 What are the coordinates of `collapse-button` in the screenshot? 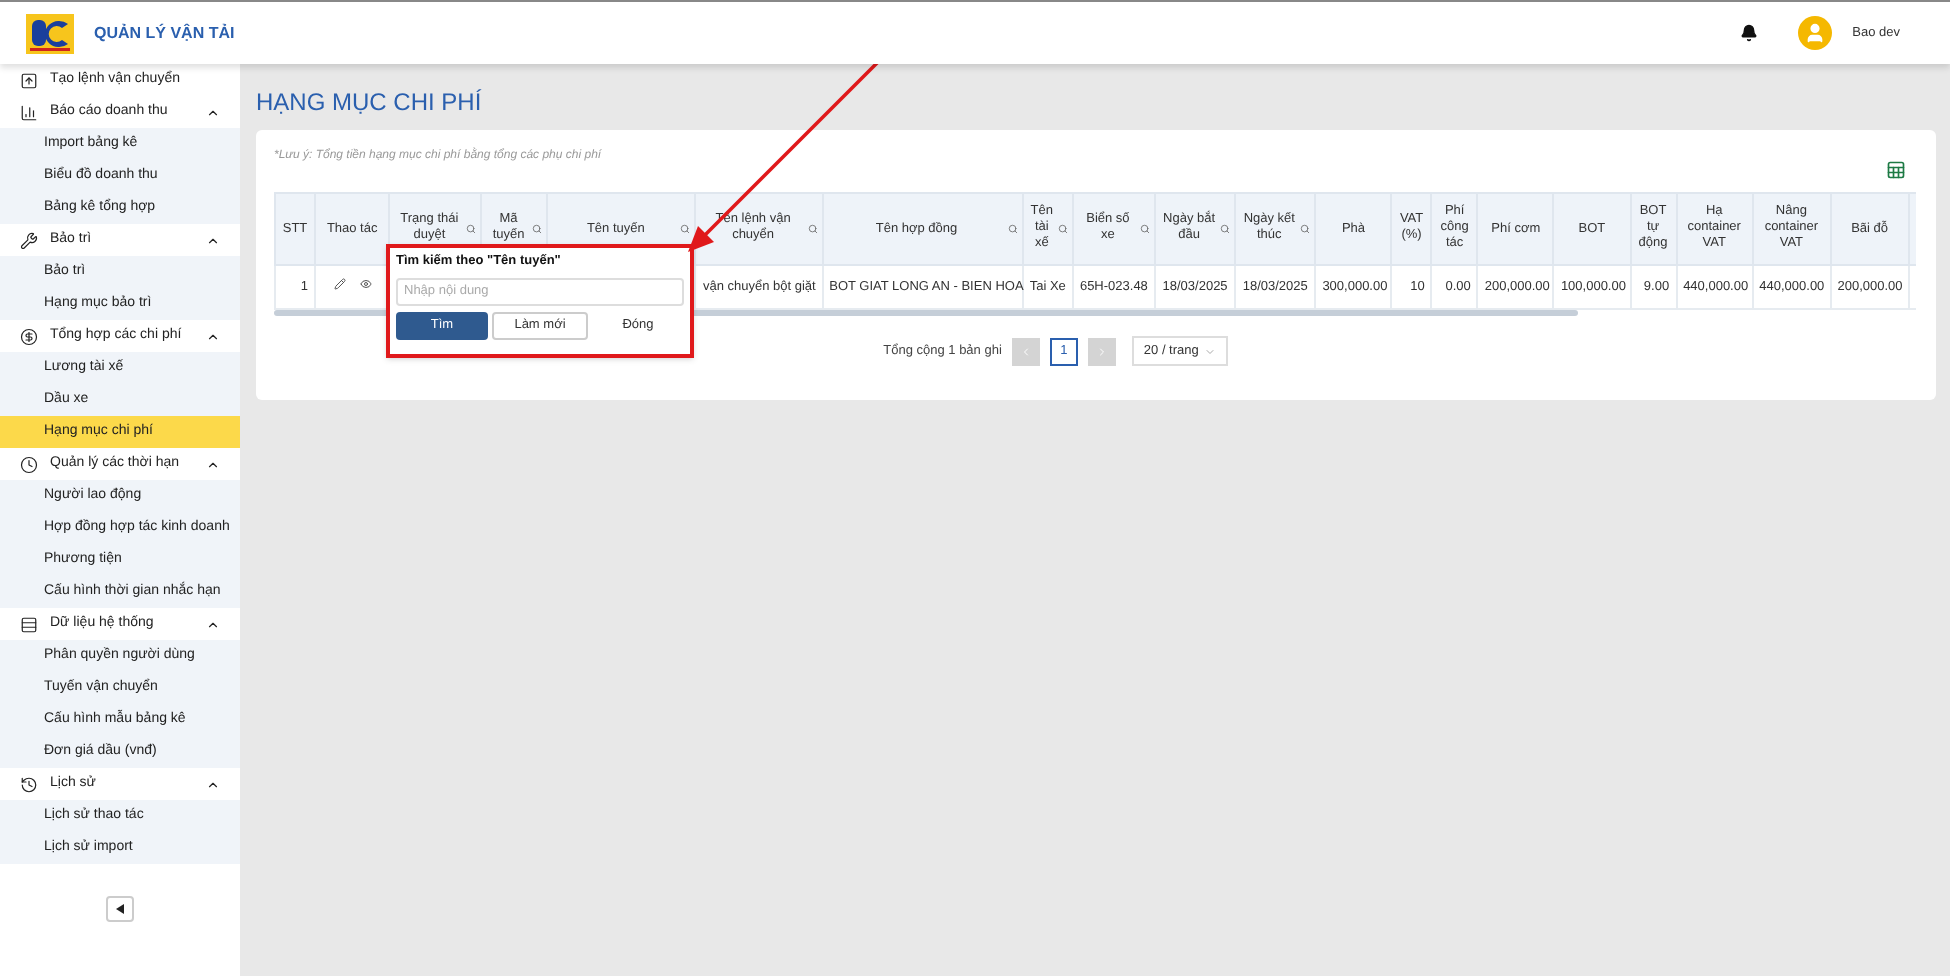 It's located at (120, 909).